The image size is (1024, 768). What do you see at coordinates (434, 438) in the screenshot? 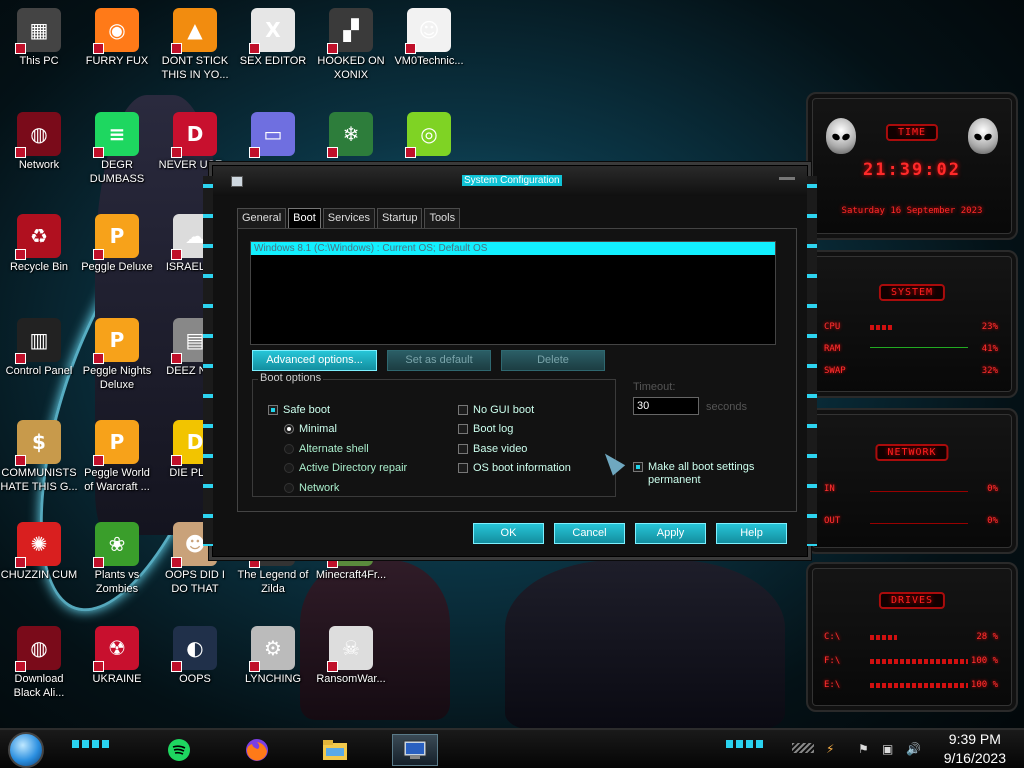
I see `boot-options-group` at bounding box center [434, 438].